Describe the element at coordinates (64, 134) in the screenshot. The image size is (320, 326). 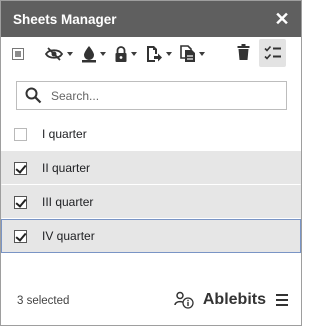
I see `sheet-name: I quarter` at that location.